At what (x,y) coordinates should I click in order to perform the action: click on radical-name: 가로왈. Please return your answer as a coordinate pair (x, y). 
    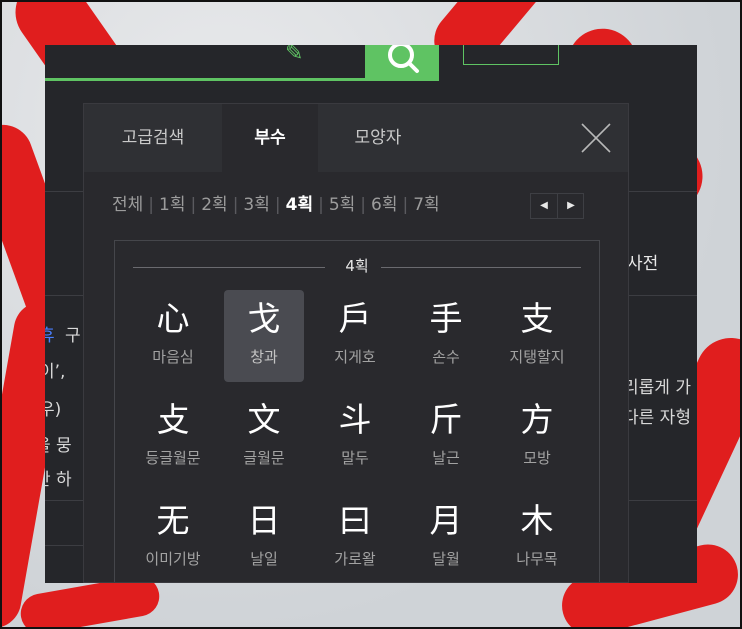
    Looking at the image, I should click on (355, 559).